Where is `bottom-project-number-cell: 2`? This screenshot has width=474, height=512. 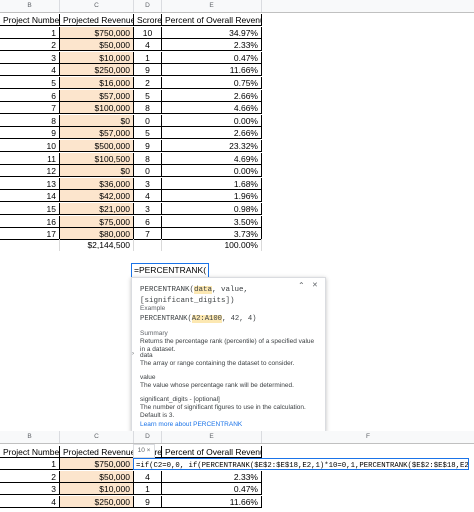
bottom-project-number-cell: 2 is located at coordinates (30, 476).